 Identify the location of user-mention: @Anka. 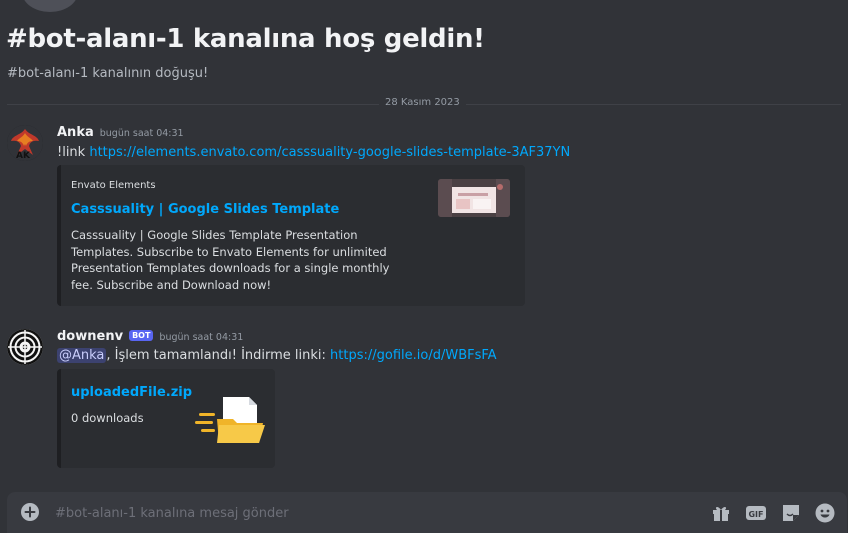
(82, 355).